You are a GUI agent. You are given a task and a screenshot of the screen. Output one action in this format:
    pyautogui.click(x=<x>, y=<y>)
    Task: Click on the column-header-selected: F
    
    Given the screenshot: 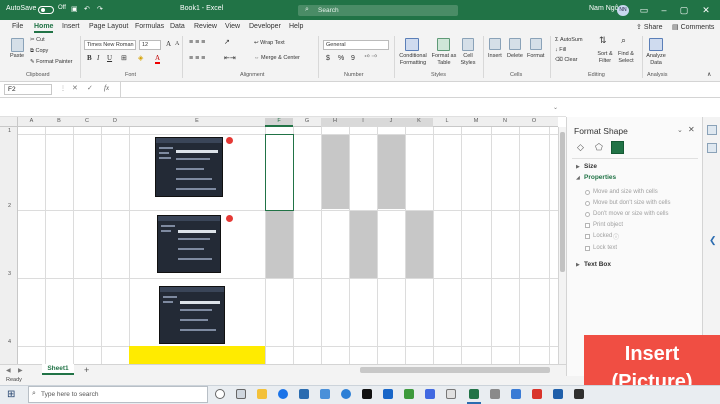 What is the action you would take?
    pyautogui.click(x=279, y=122)
    